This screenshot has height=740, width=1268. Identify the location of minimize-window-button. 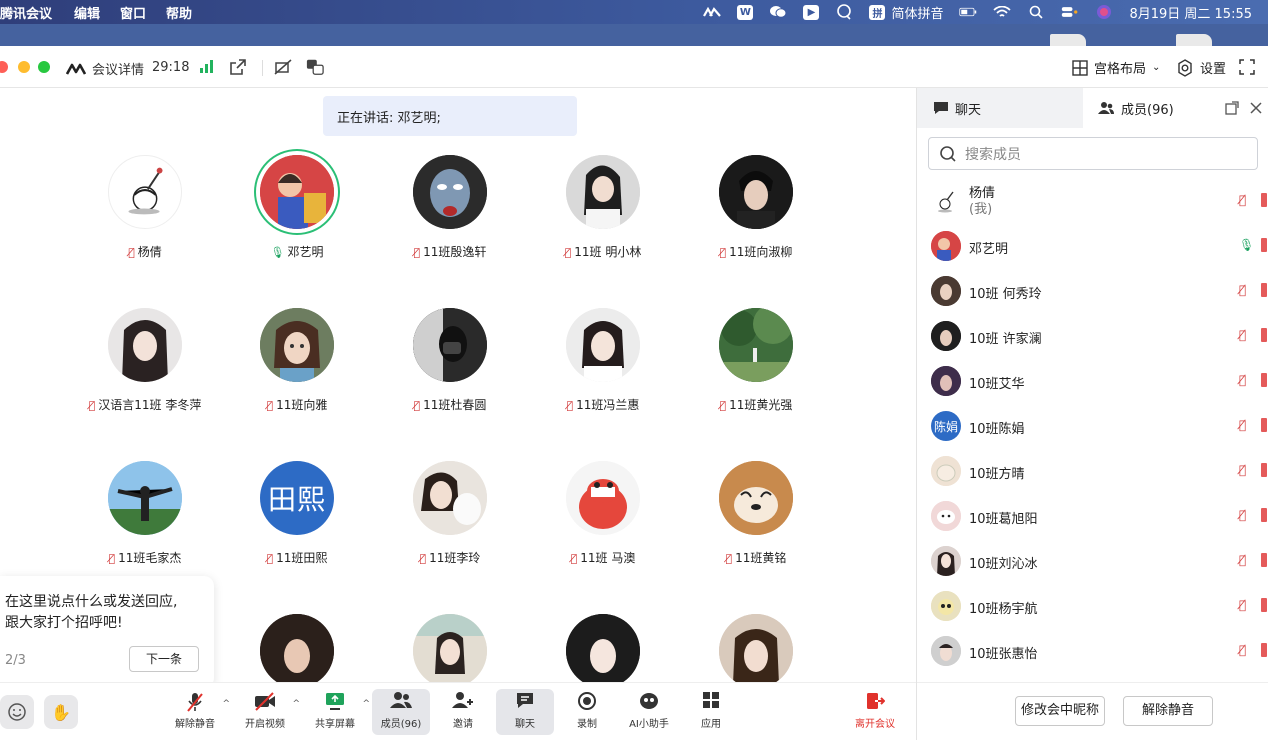
(24, 67).